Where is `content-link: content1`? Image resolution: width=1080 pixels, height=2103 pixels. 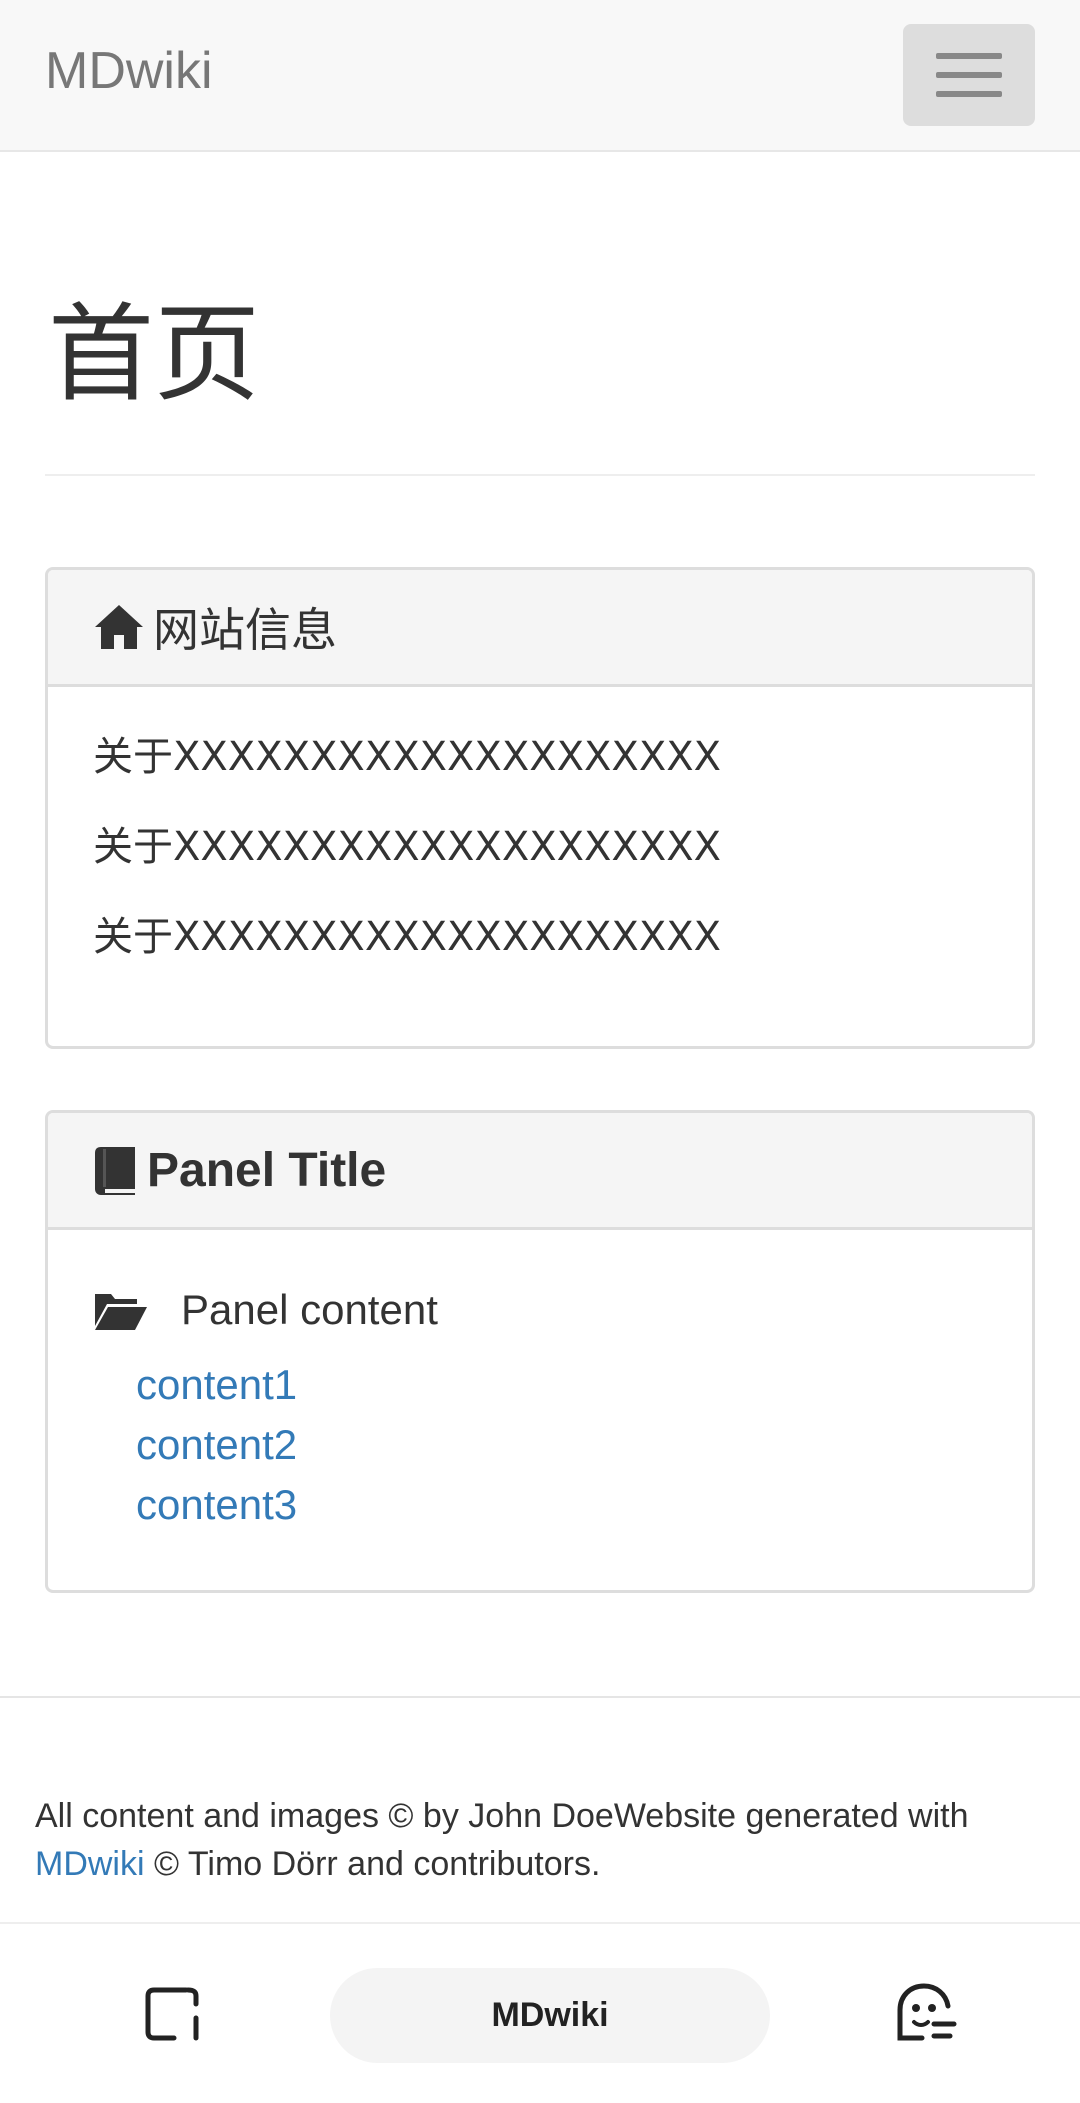 content-link: content1 is located at coordinates (561, 1385).